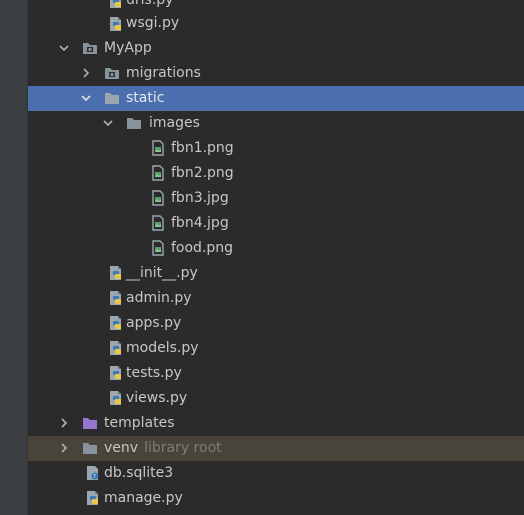 This screenshot has height=515, width=524. Describe the element at coordinates (276, 273) in the screenshot. I see `tree-row-py-file: __init__.py` at that location.